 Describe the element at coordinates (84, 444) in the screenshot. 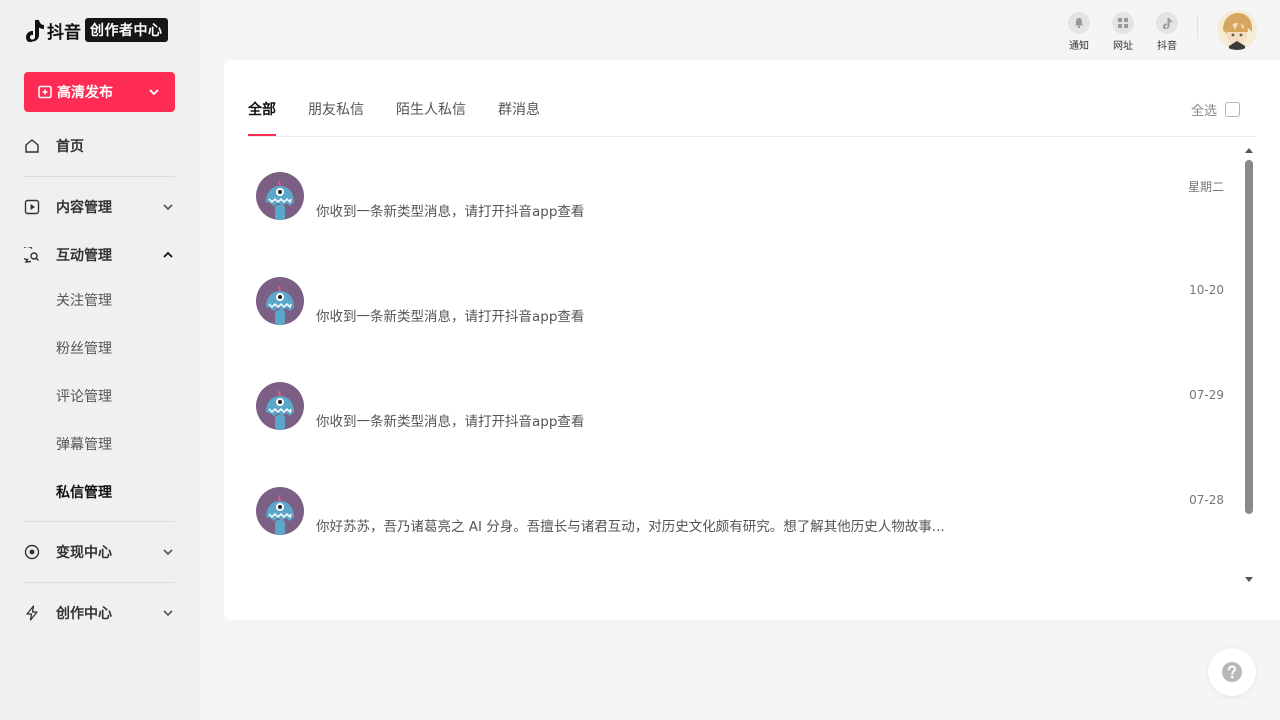

I see `sub-item-danmaku: 弹幕管理` at that location.